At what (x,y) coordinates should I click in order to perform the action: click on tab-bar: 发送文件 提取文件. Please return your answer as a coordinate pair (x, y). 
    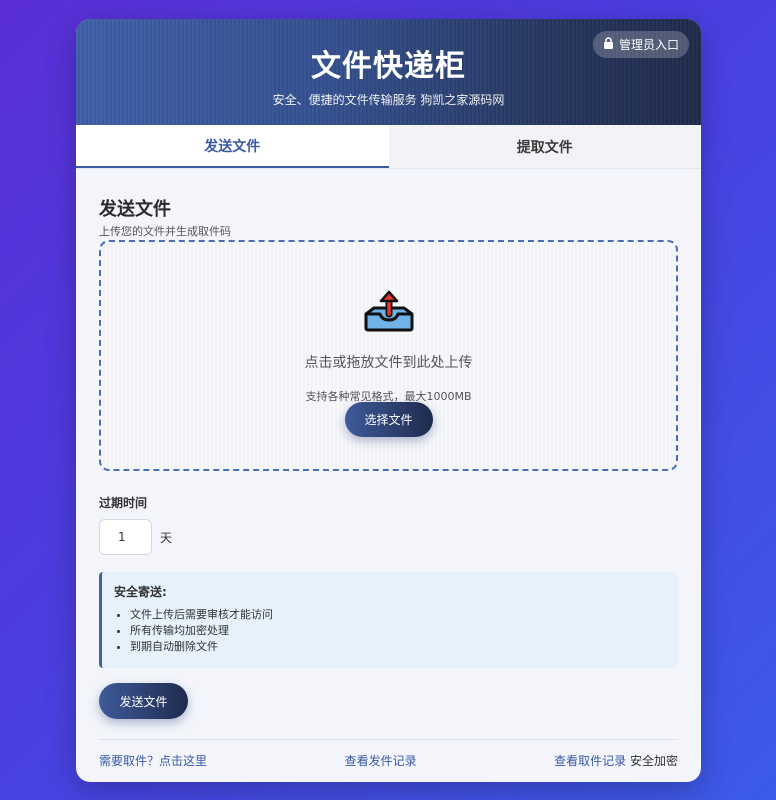
    Looking at the image, I should click on (388, 147).